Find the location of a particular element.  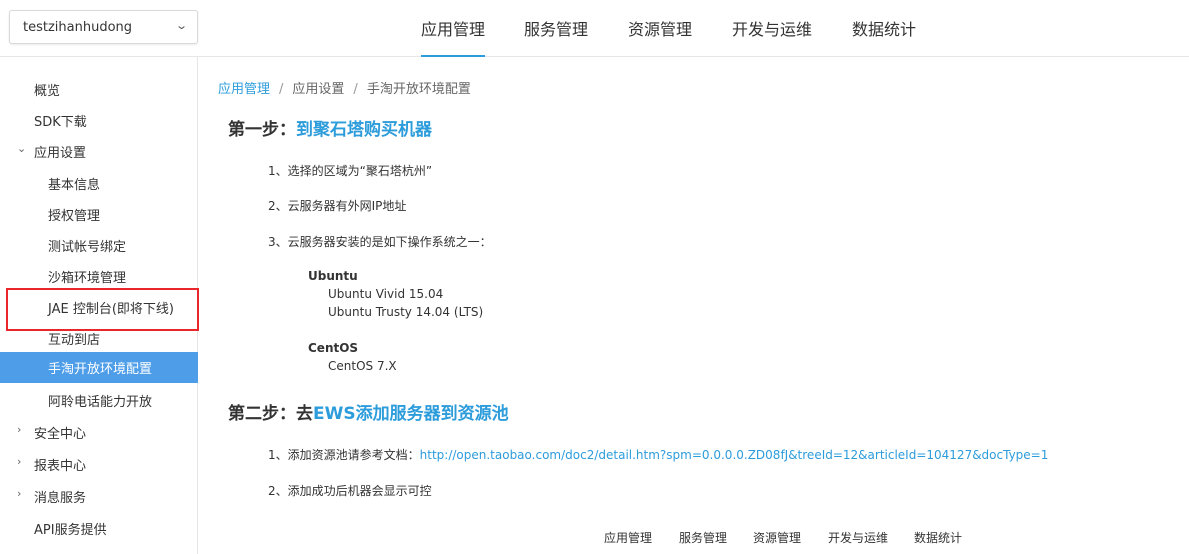

sidebar-item-interactive-store: 互动到店 is located at coordinates (99, 338).